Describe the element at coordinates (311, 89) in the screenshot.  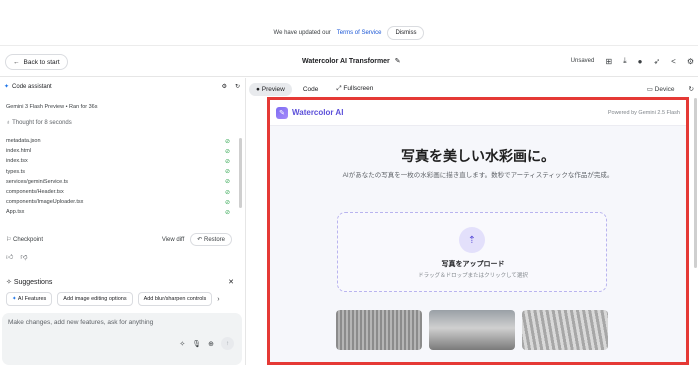
I see `tab-code: Code` at that location.